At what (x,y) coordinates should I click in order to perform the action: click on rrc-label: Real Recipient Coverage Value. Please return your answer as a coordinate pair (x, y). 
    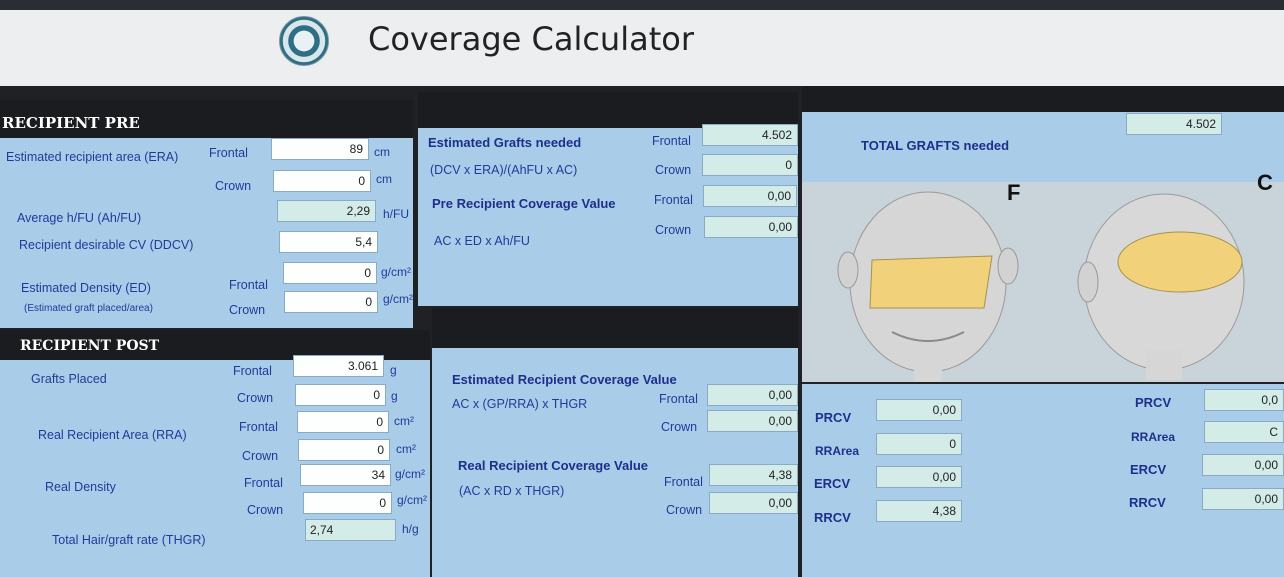
    Looking at the image, I should click on (553, 465).